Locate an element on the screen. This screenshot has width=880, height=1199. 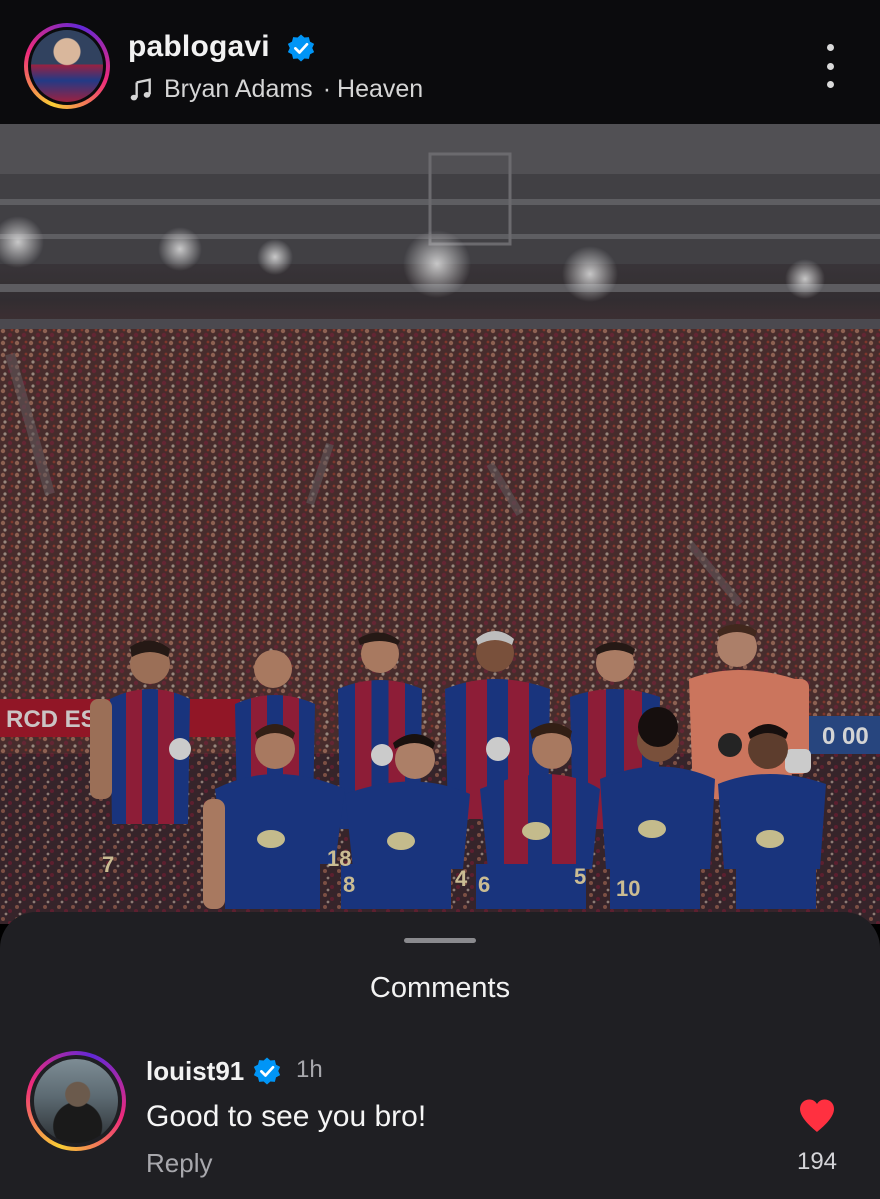
more-options-icon is located at coordinates (830, 66).